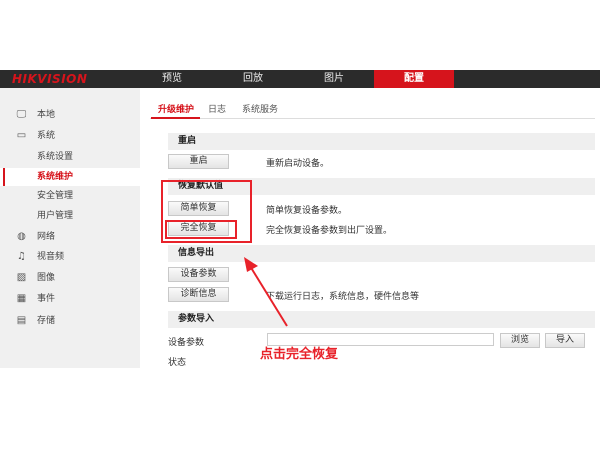  Describe the element at coordinates (299, 354) in the screenshot. I see `annotation-text: 点击完全恢复` at that location.